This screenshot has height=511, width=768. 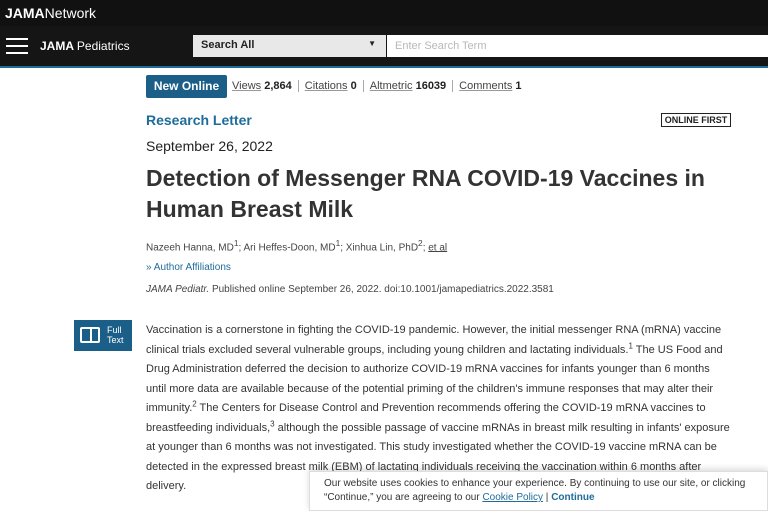 What do you see at coordinates (437, 247) in the screenshot?
I see `et-al-link: et al` at bounding box center [437, 247].